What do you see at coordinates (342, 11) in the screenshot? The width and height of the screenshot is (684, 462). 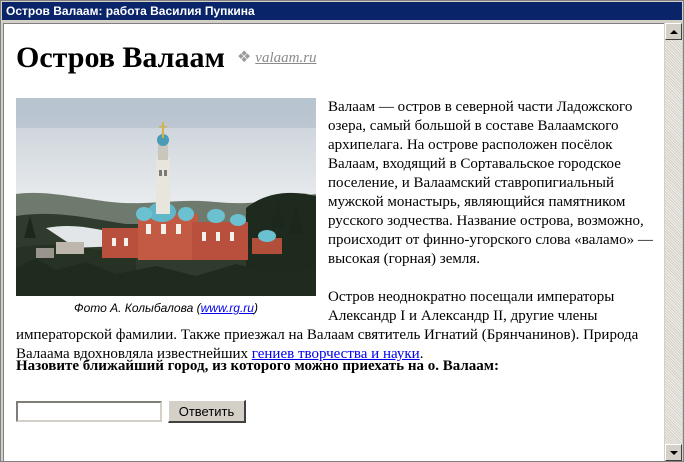 I see `window-title: Остров Валаам: работа Василия Пупкина` at bounding box center [342, 11].